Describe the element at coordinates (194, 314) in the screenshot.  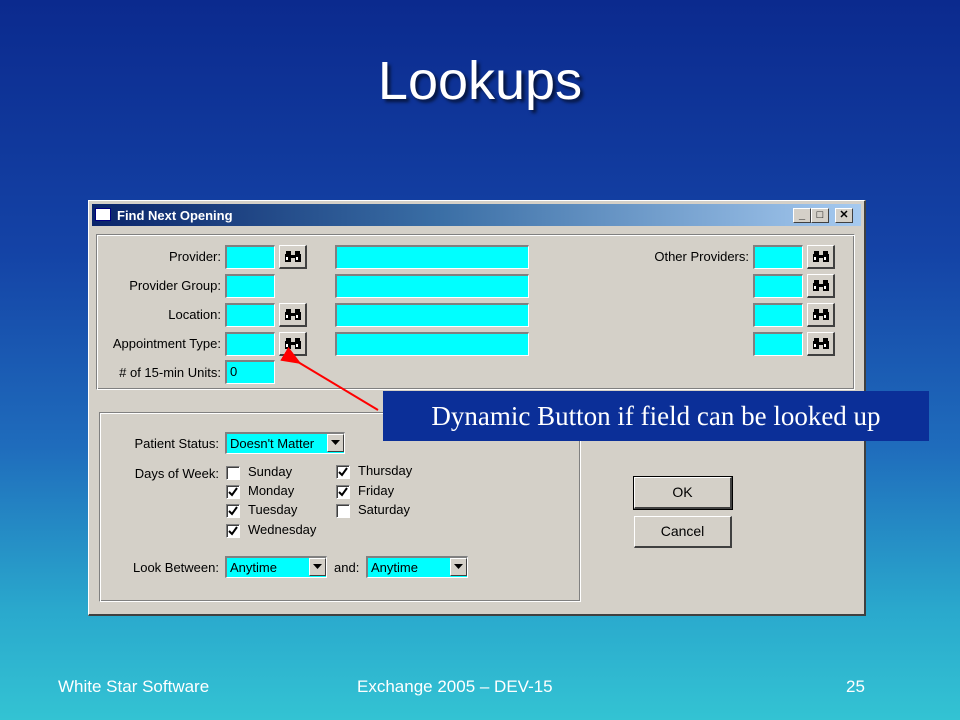
I see `location-label: Location:` at that location.